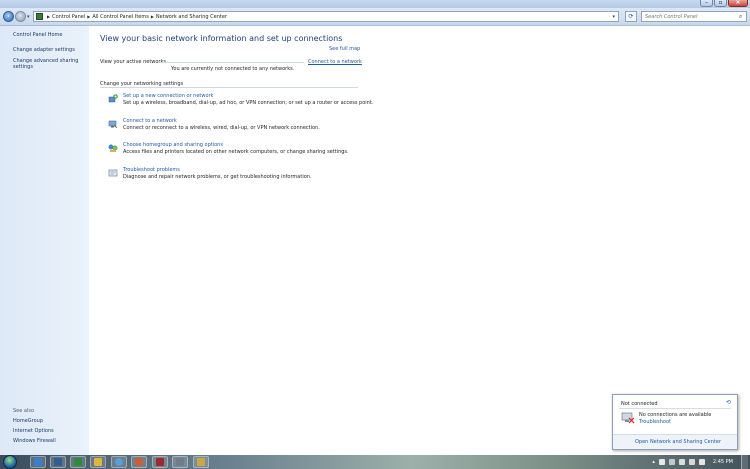 The image size is (750, 469). Describe the element at coordinates (68, 17) in the screenshot. I see `breadcrumb-control-panel: Control Panel` at that location.